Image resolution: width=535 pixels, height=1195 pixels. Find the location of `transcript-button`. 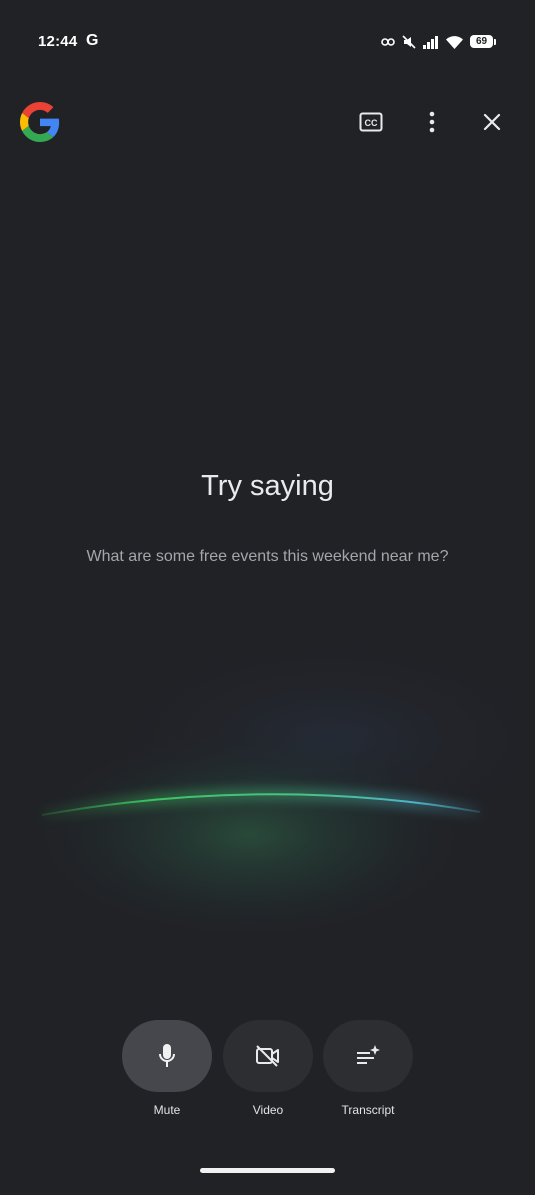

transcript-button is located at coordinates (368, 1056).